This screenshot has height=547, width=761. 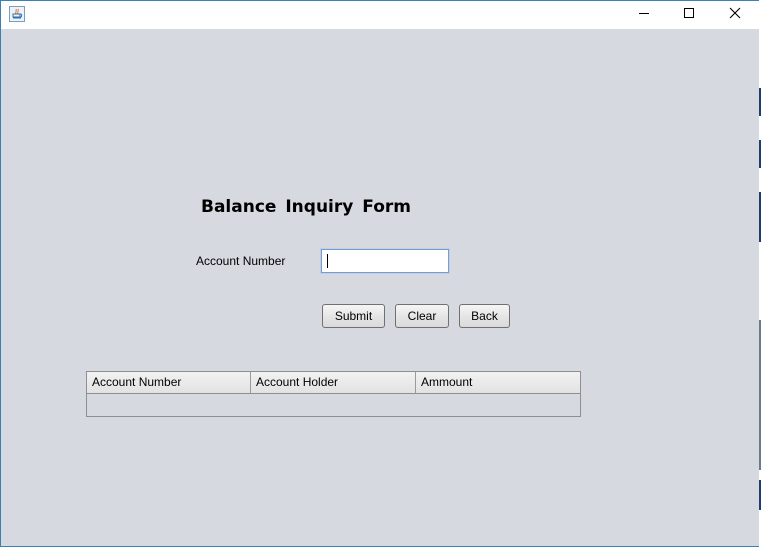 I want to click on submit-button: Submit, so click(x=353, y=316).